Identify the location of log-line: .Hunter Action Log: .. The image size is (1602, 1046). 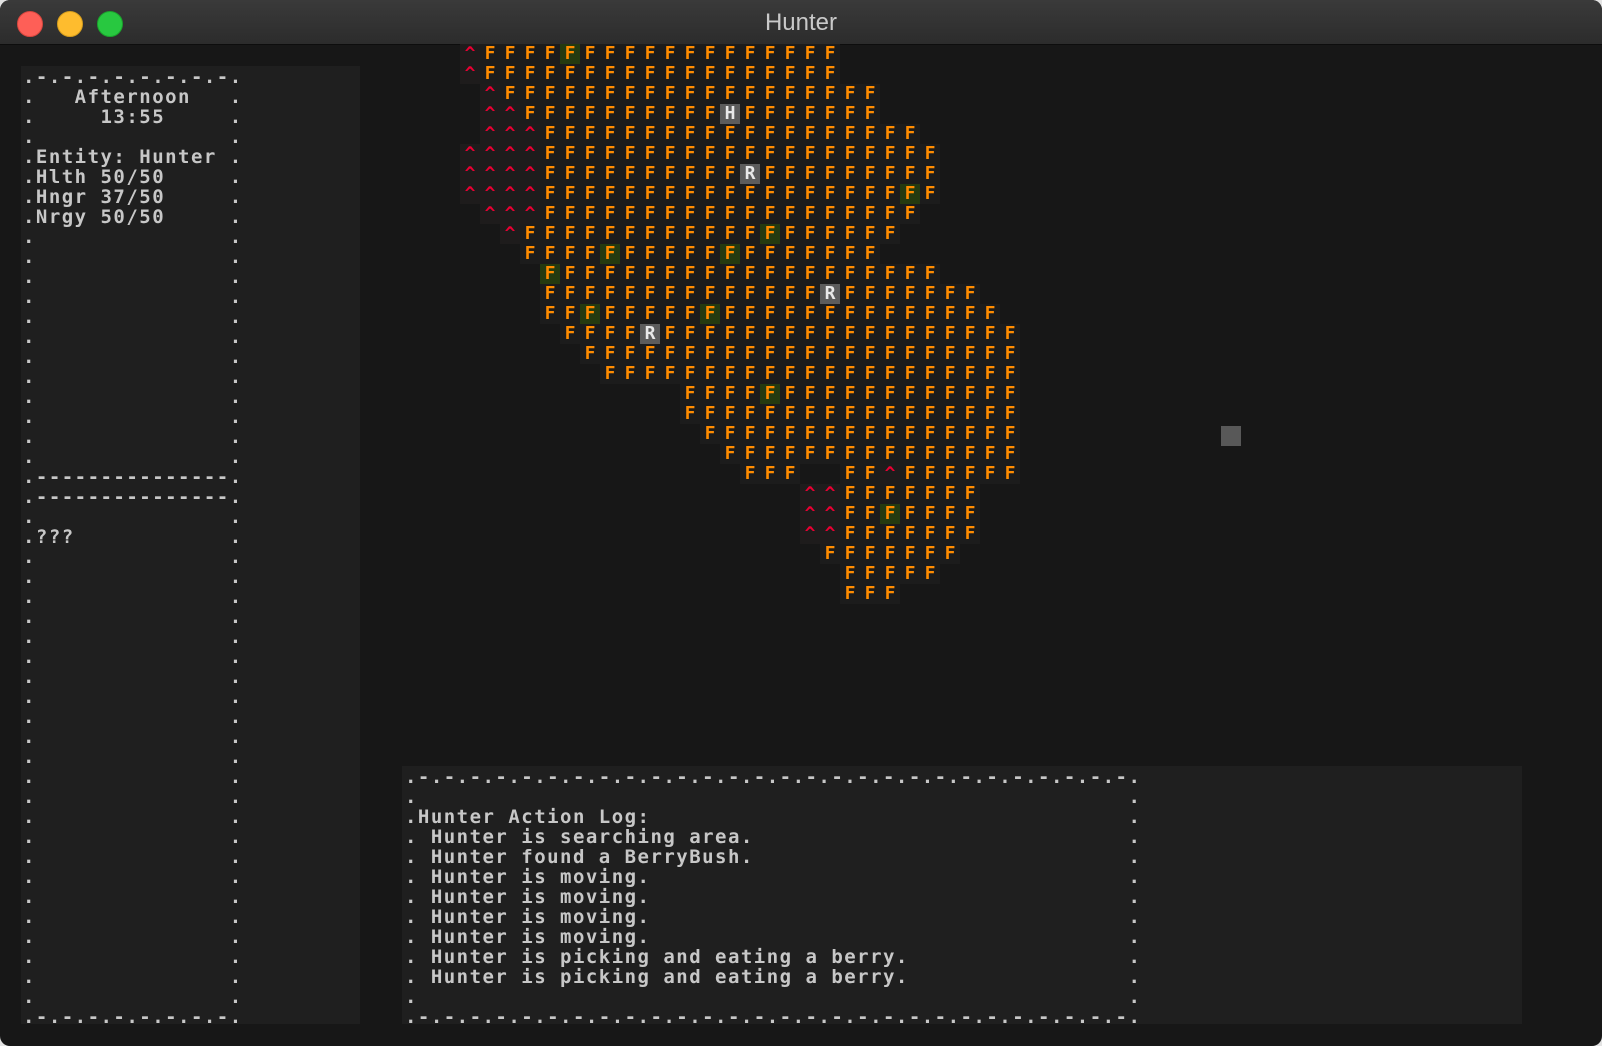
(773, 817).